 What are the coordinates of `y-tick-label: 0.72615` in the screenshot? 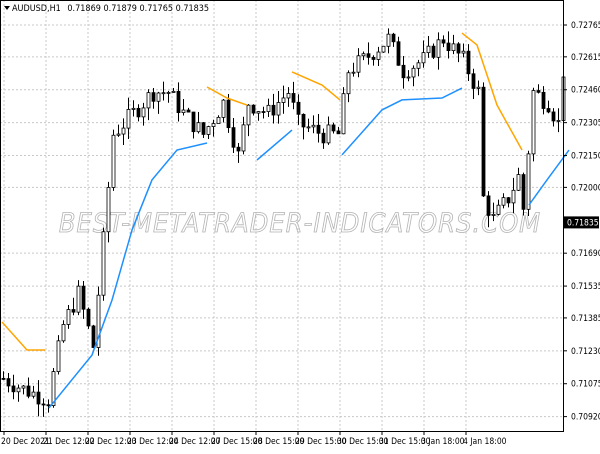 It's located at (585, 58).